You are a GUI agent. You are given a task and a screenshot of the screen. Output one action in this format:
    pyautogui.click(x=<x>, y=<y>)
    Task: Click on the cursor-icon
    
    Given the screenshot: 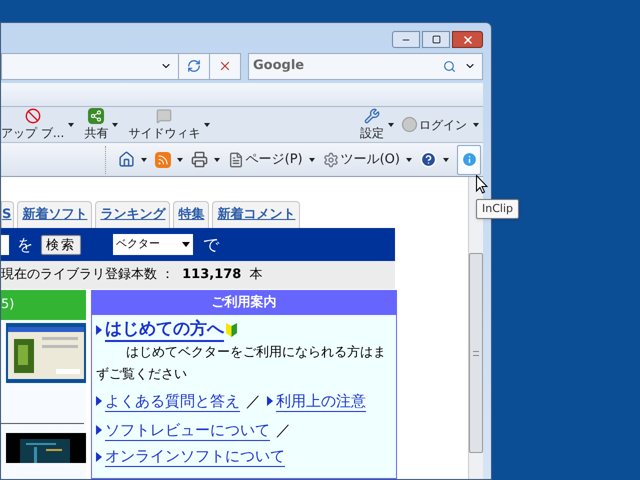 What is the action you would take?
    pyautogui.click(x=482, y=184)
    